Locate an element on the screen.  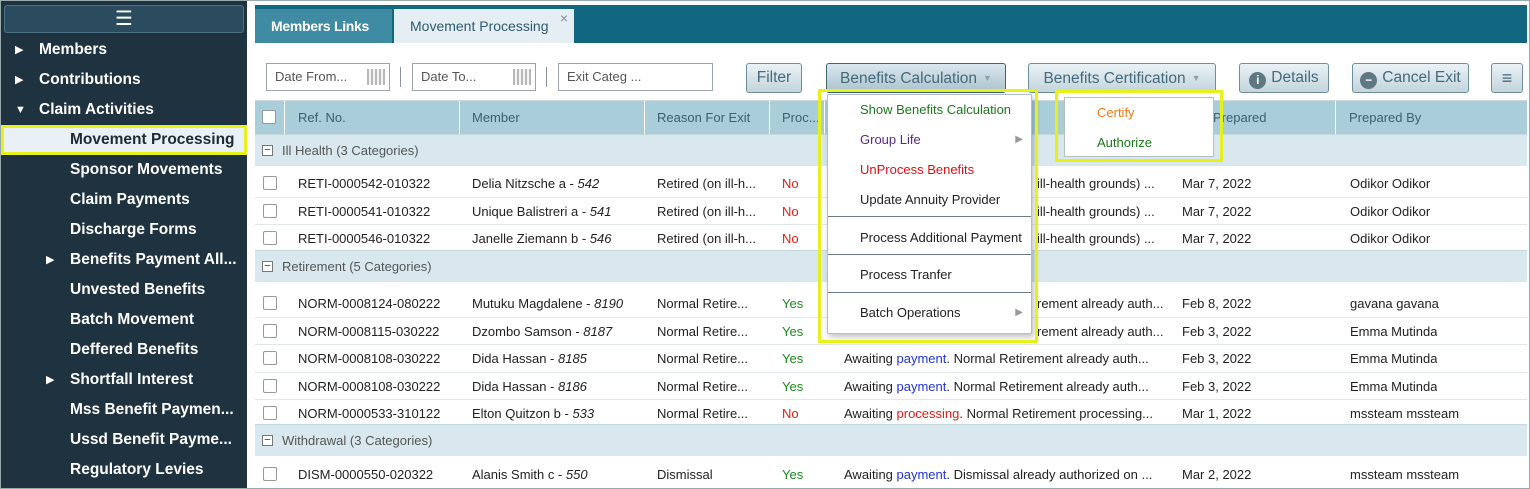
sidebar-item-shortfall-interest: ▶ Shortfall Interest is located at coordinates (124, 380).